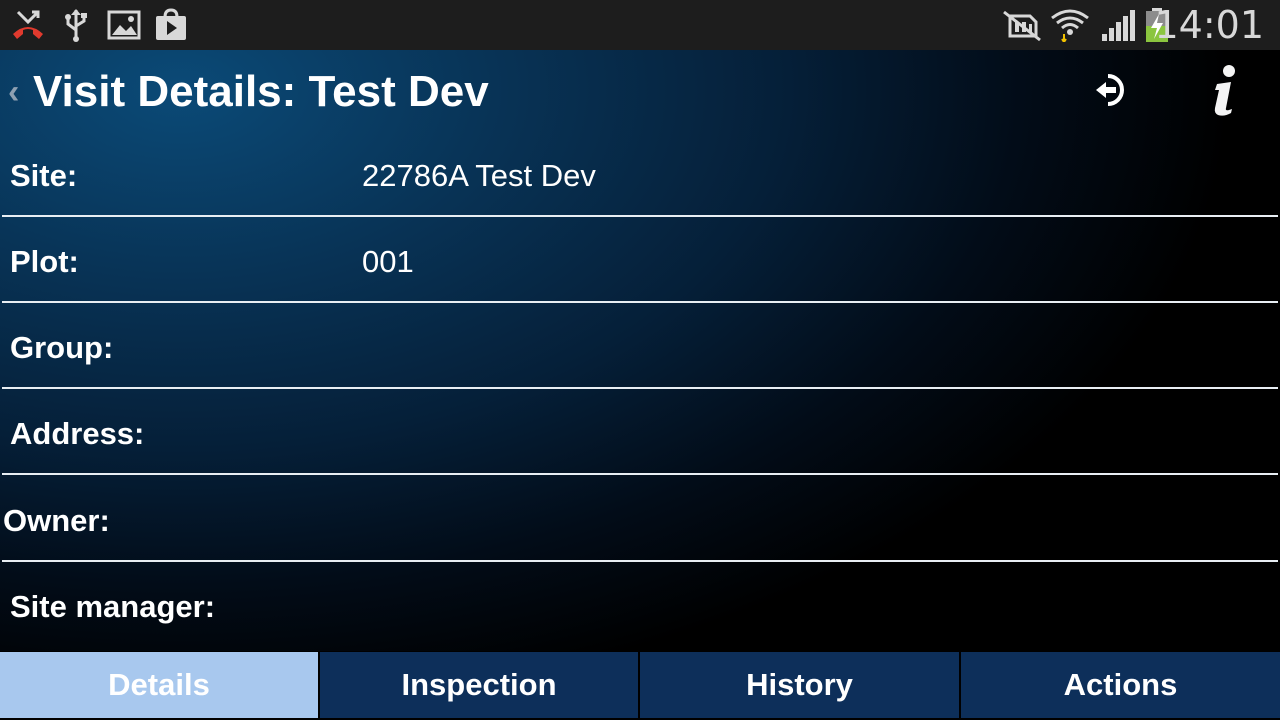 The image size is (1280, 720). What do you see at coordinates (44, 175) in the screenshot?
I see `site-label: Site:` at bounding box center [44, 175].